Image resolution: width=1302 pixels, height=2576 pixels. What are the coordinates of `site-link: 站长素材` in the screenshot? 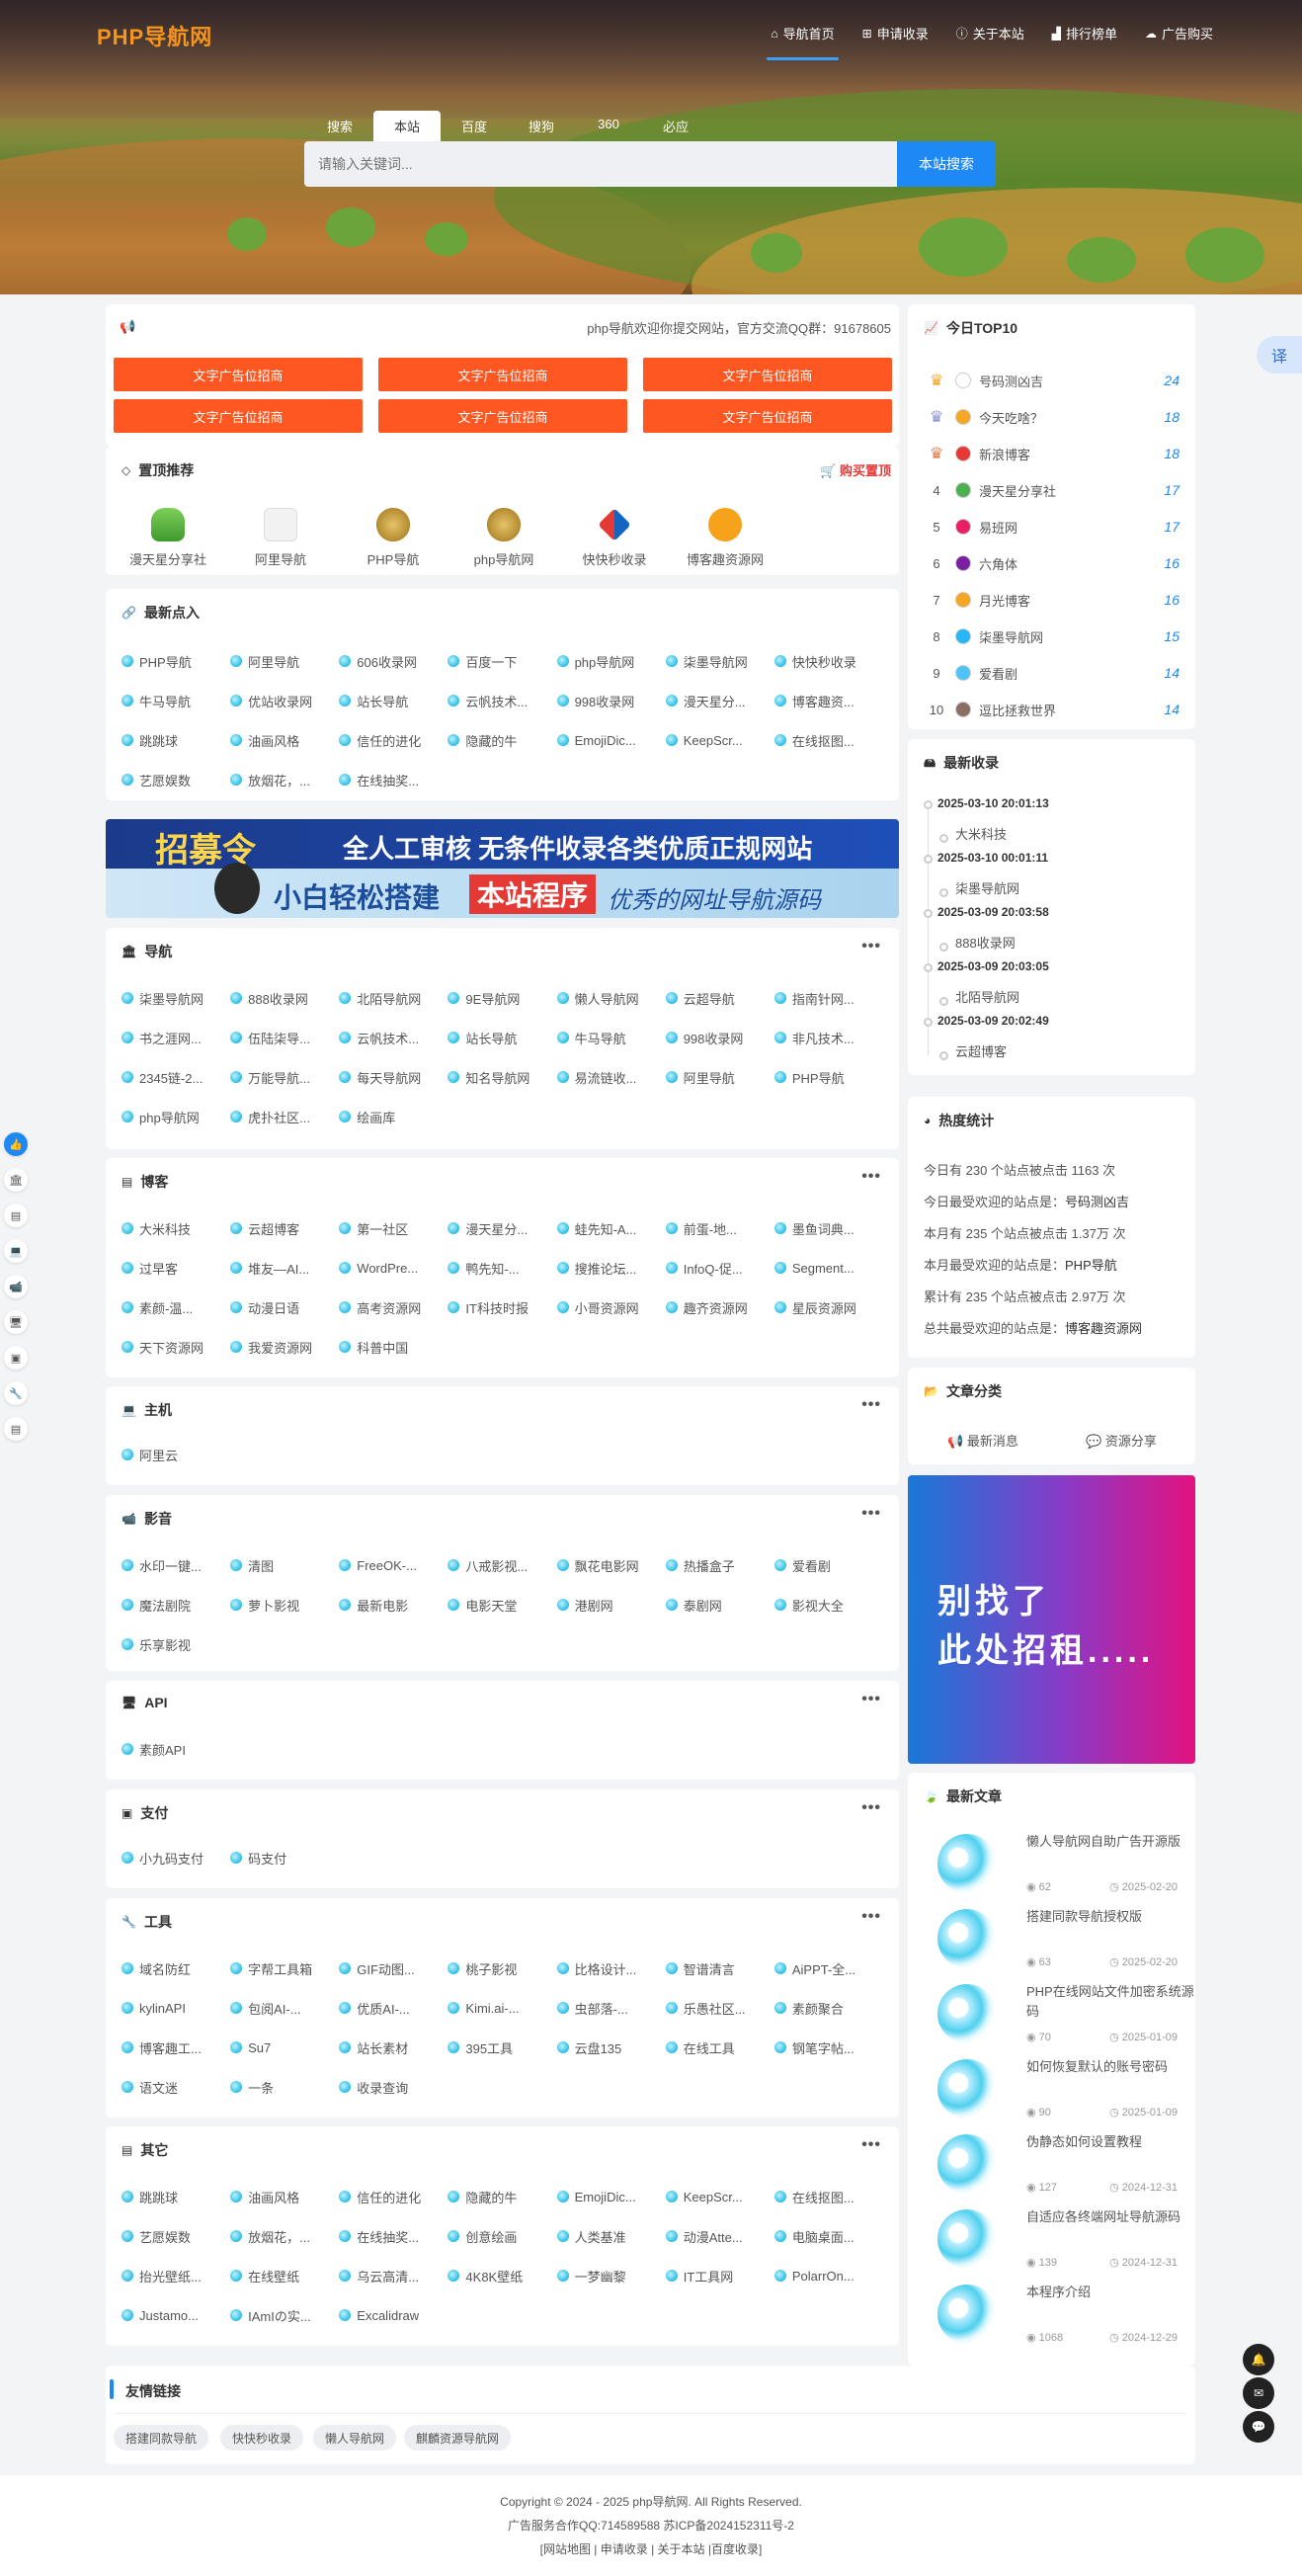 It's located at (393, 2047).